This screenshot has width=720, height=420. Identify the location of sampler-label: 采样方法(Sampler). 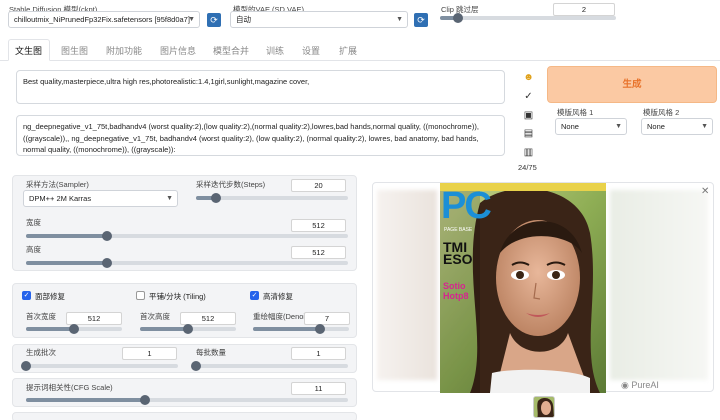
(57, 184).